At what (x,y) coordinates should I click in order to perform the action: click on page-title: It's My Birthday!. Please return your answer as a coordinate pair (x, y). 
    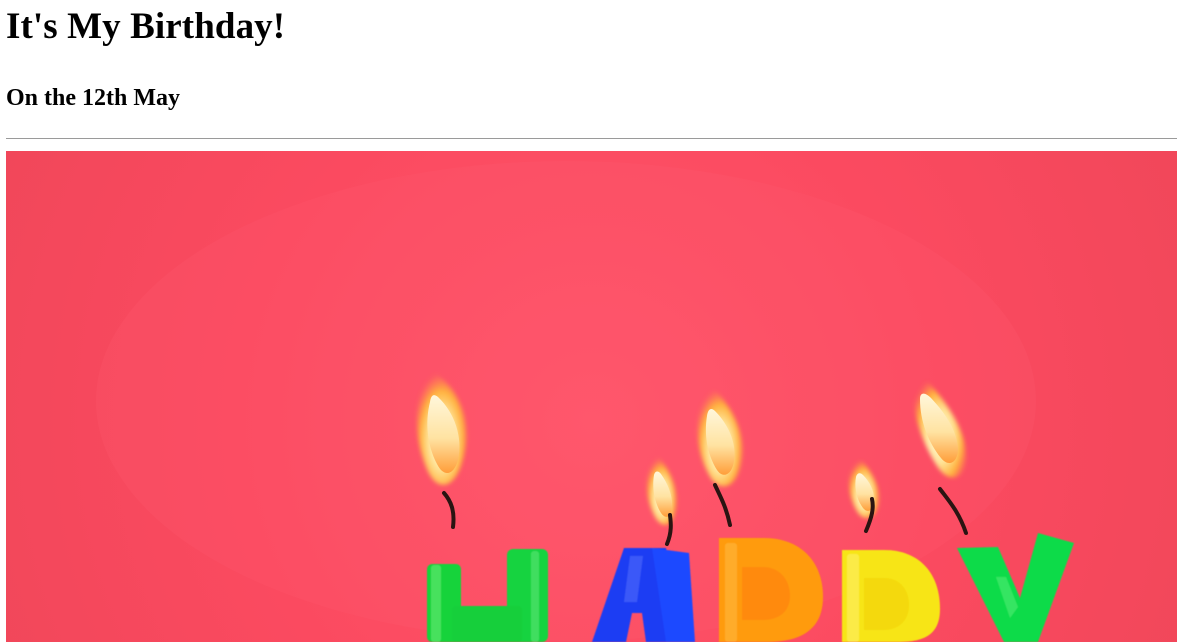
    Looking at the image, I should click on (146, 26).